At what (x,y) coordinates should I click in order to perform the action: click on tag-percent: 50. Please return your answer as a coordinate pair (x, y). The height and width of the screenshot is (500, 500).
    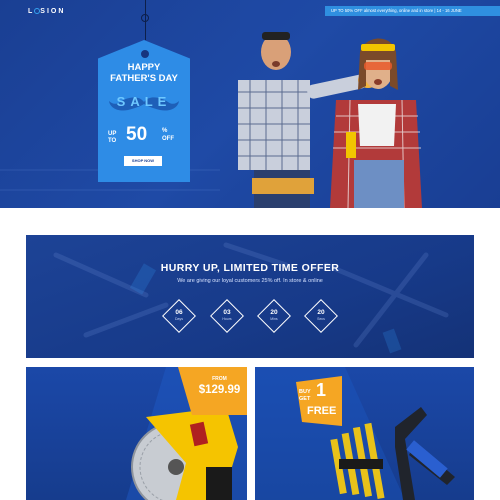
    Looking at the image, I should click on (136, 135).